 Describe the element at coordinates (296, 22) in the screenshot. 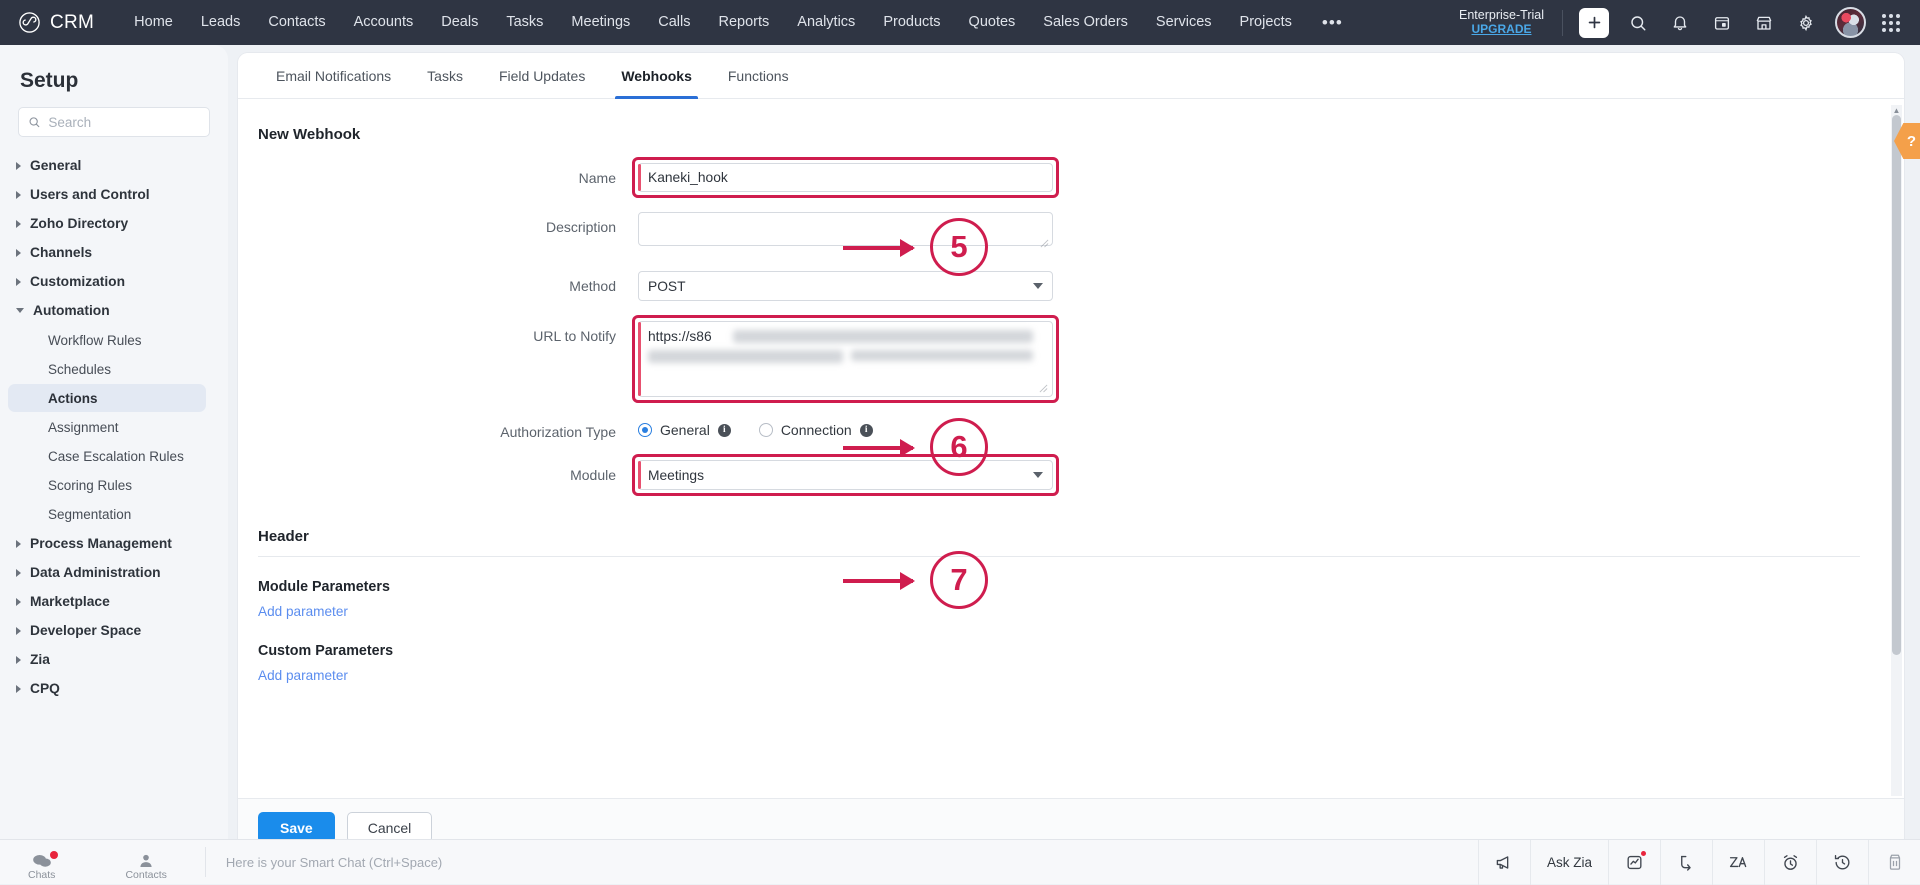

I see `nav-item-contacts: Contacts` at that location.